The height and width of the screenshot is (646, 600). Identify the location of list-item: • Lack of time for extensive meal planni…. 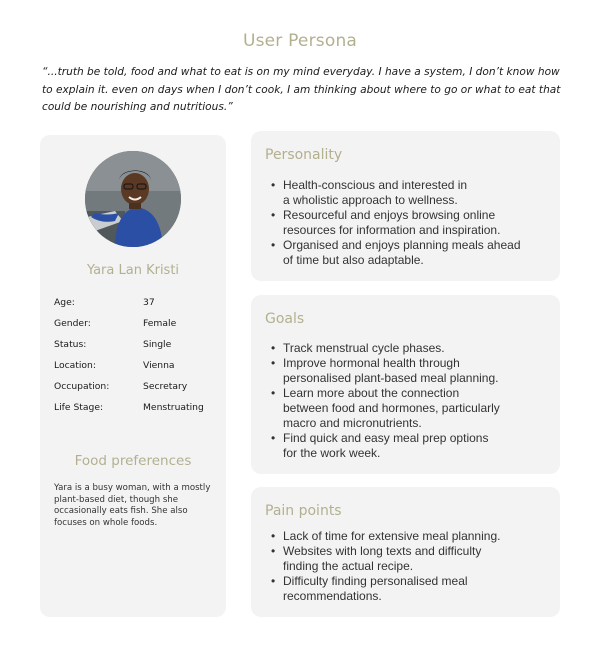
(411, 536).